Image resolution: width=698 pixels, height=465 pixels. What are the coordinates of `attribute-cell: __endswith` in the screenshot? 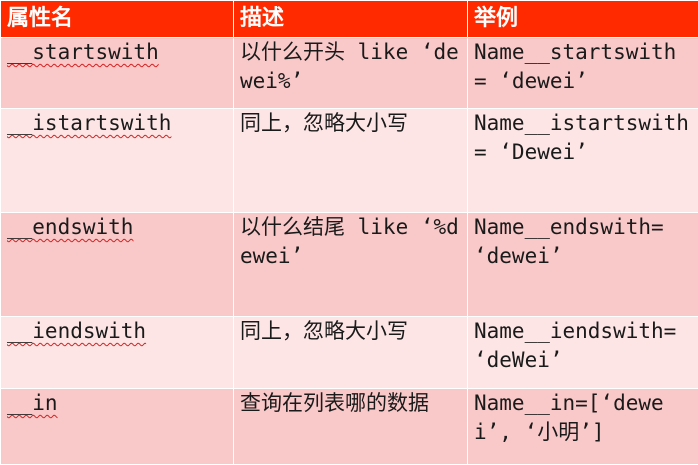 It's located at (117, 264).